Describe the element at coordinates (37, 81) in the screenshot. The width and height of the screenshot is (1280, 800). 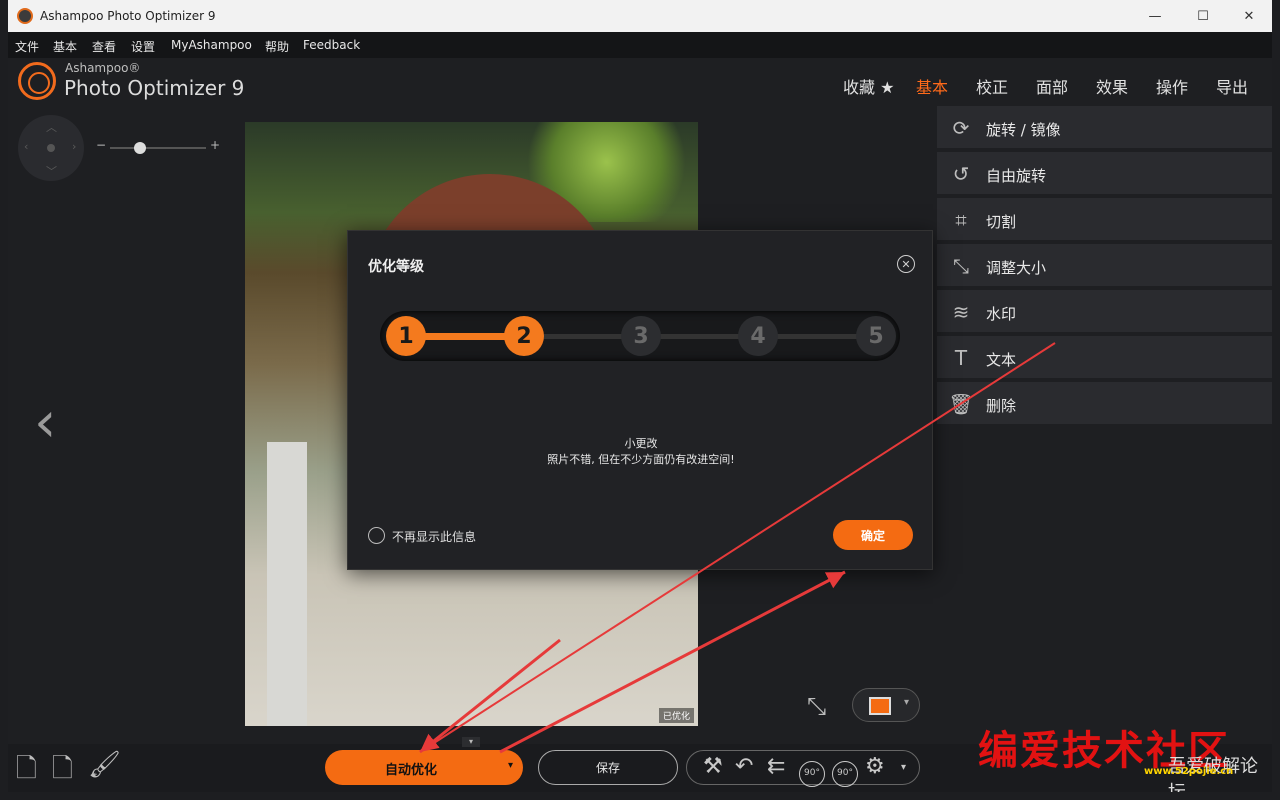
I see `ashampoo-logo-icon` at that location.